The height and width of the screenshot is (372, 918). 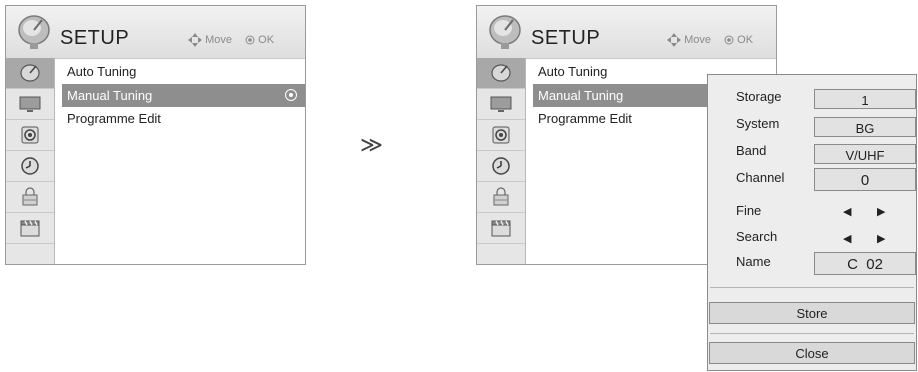 I want to click on band-value-field: V/UHF, so click(x=865, y=154).